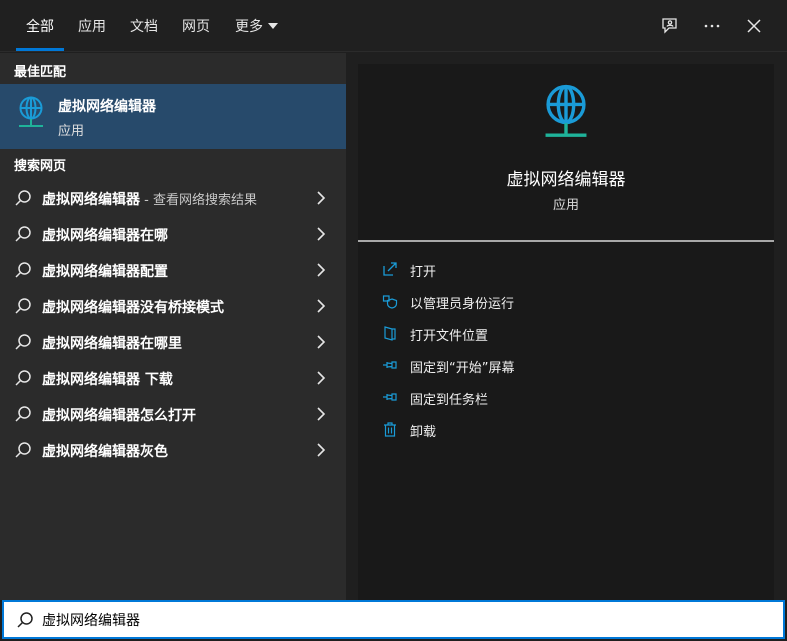  Describe the element at coordinates (449, 336) in the screenshot. I see `action-label: 打开文件位置` at that location.